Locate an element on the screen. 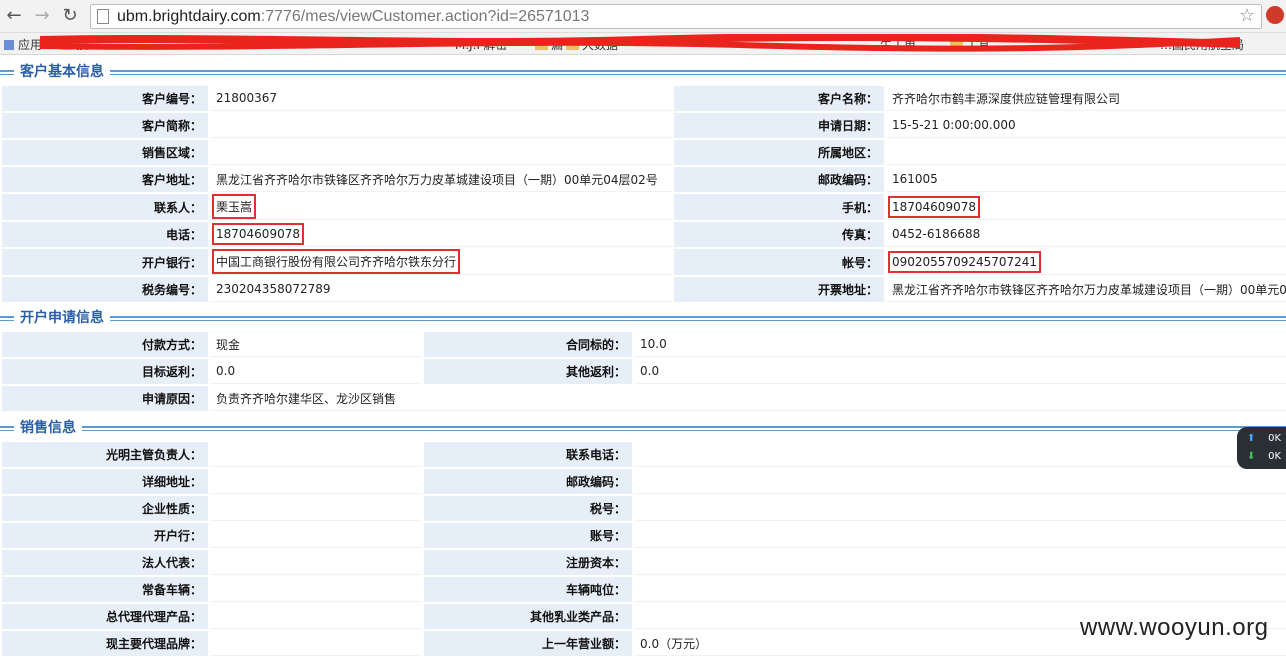 Image resolution: width=1286 pixels, height=657 pixels. section-header-apply: 开户申请信息 is located at coordinates (643, 318).